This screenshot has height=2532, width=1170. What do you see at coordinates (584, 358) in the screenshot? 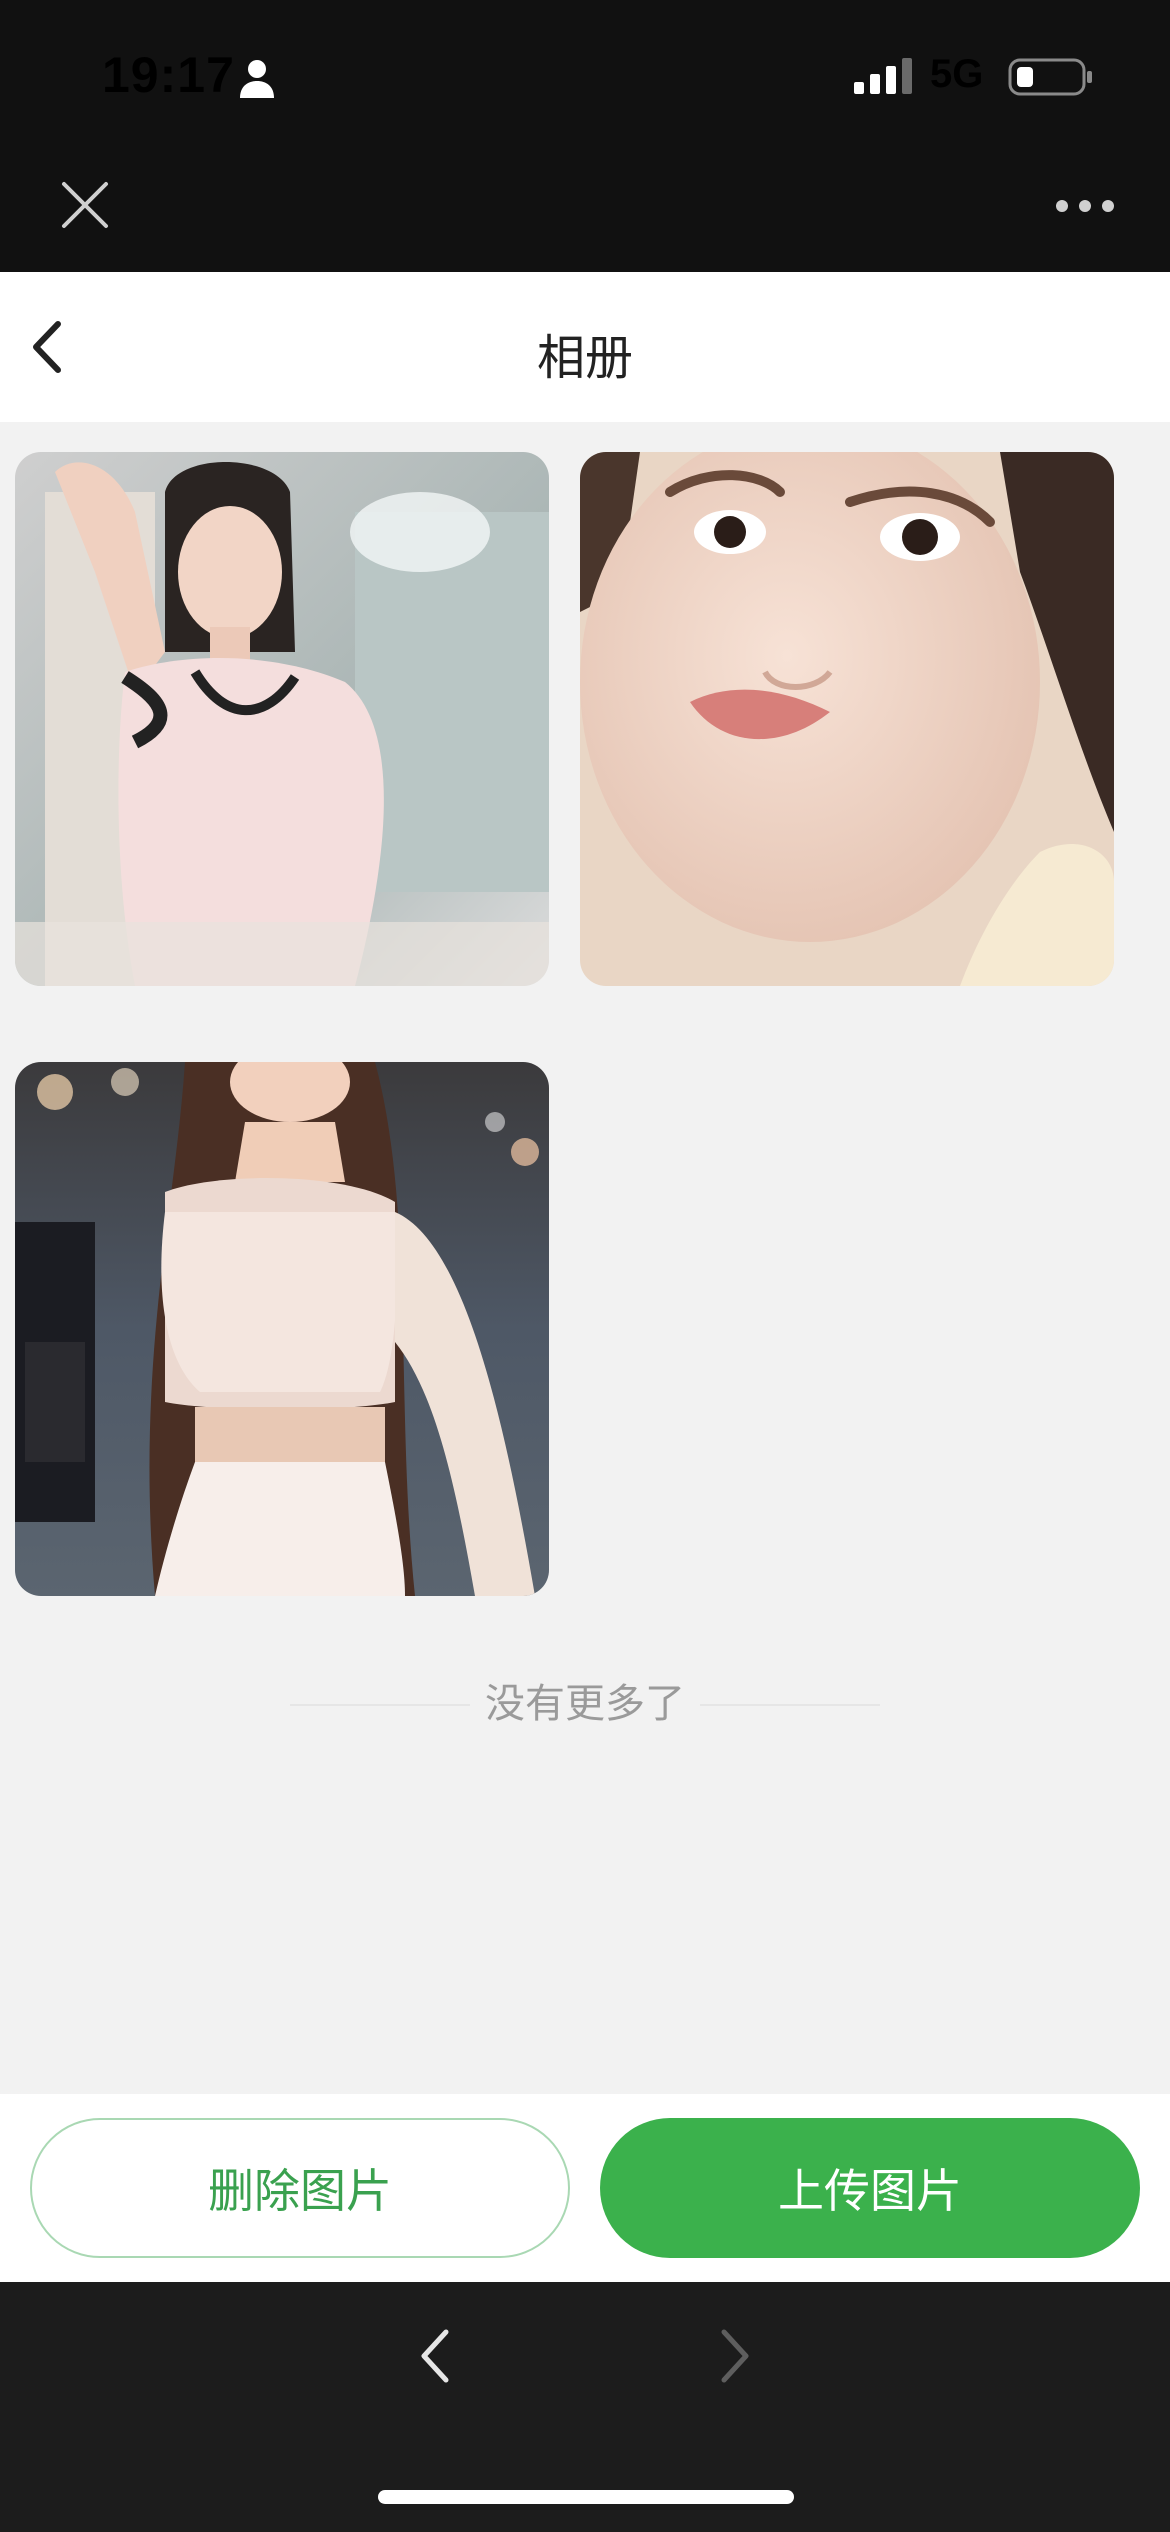
I see `page-title: 相册` at bounding box center [584, 358].